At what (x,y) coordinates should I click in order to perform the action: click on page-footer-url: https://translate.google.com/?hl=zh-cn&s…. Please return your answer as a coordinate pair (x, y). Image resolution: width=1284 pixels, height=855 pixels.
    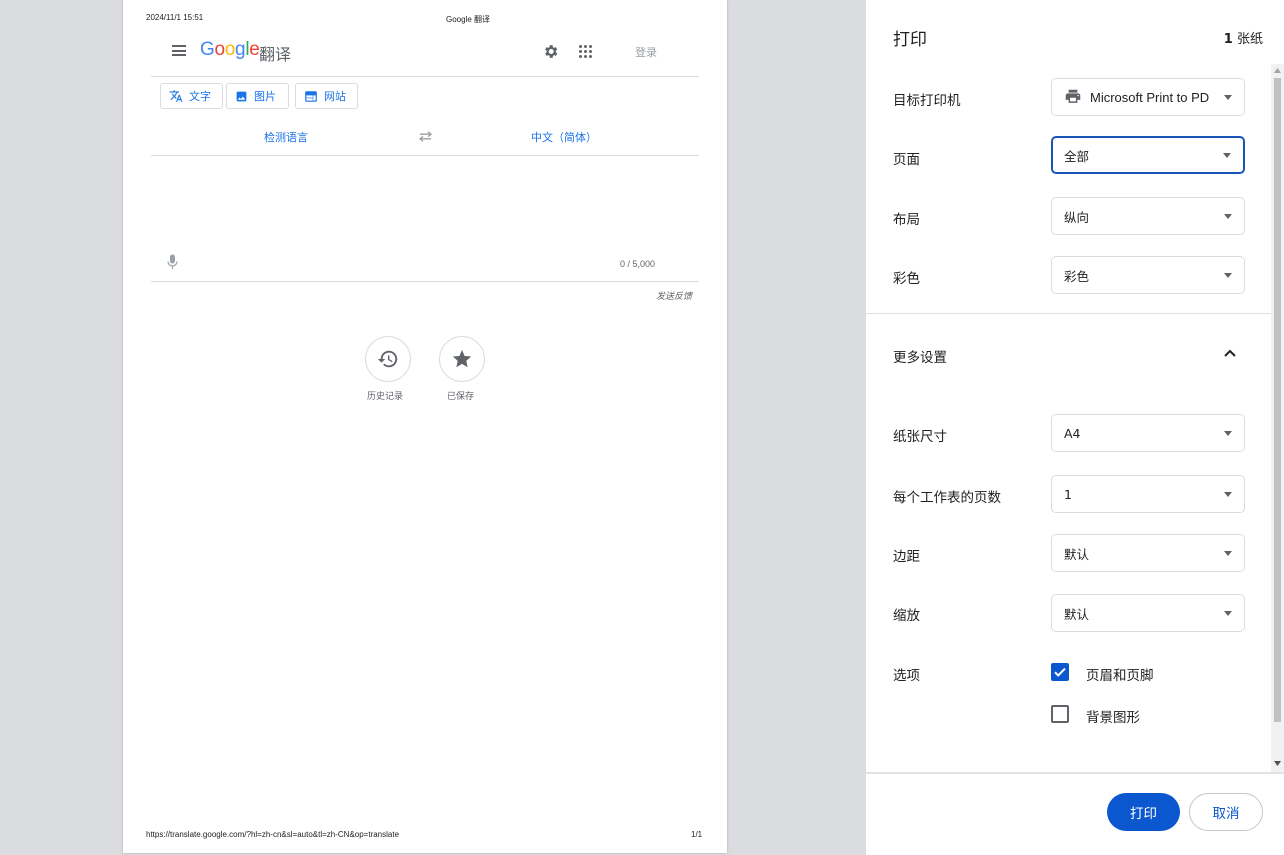
    Looking at the image, I should click on (273, 834).